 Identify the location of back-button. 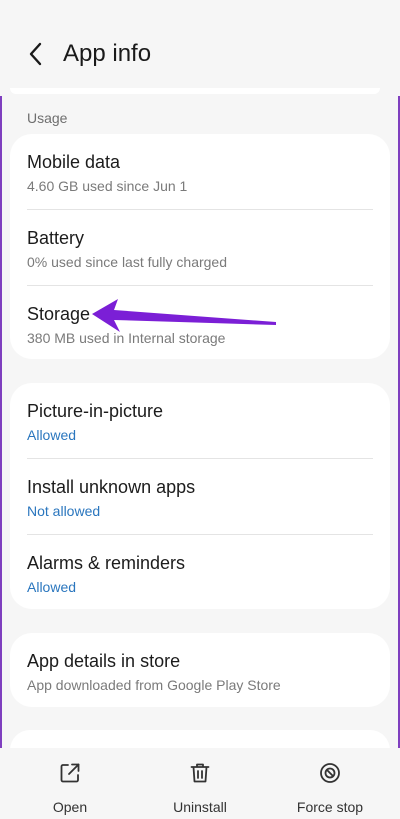
(36, 54).